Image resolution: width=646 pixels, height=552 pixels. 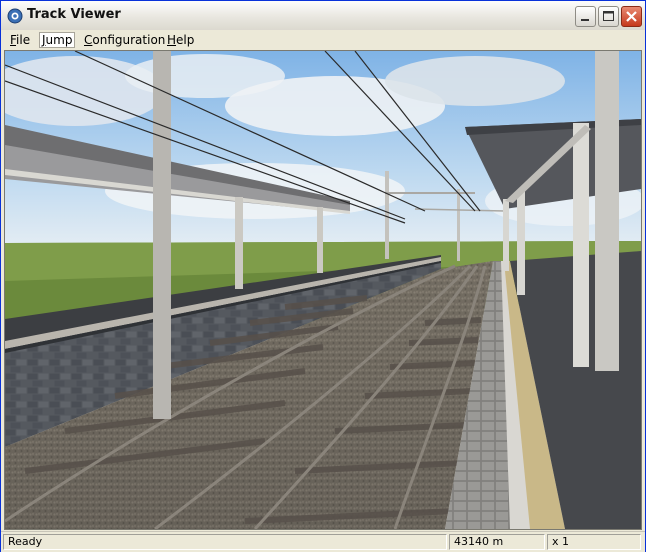 What do you see at coordinates (497, 542) in the screenshot?
I see `distance-readout: 43140 m` at bounding box center [497, 542].